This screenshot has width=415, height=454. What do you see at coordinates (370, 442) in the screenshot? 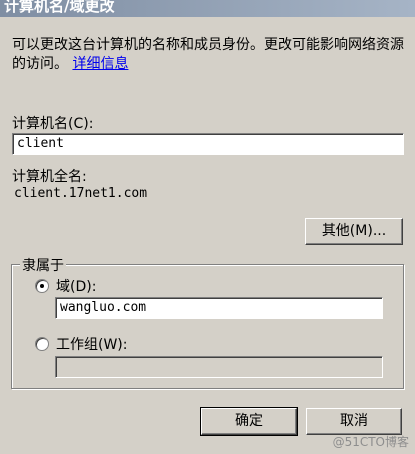
I see `watermark: @51CTO博客` at bounding box center [370, 442].